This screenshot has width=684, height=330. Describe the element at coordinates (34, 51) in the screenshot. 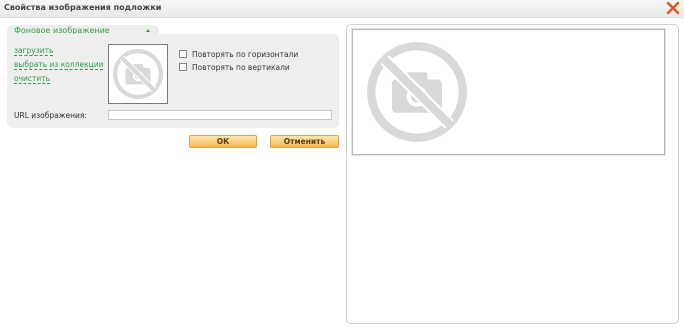

I see `upload-link: загрузить` at that location.